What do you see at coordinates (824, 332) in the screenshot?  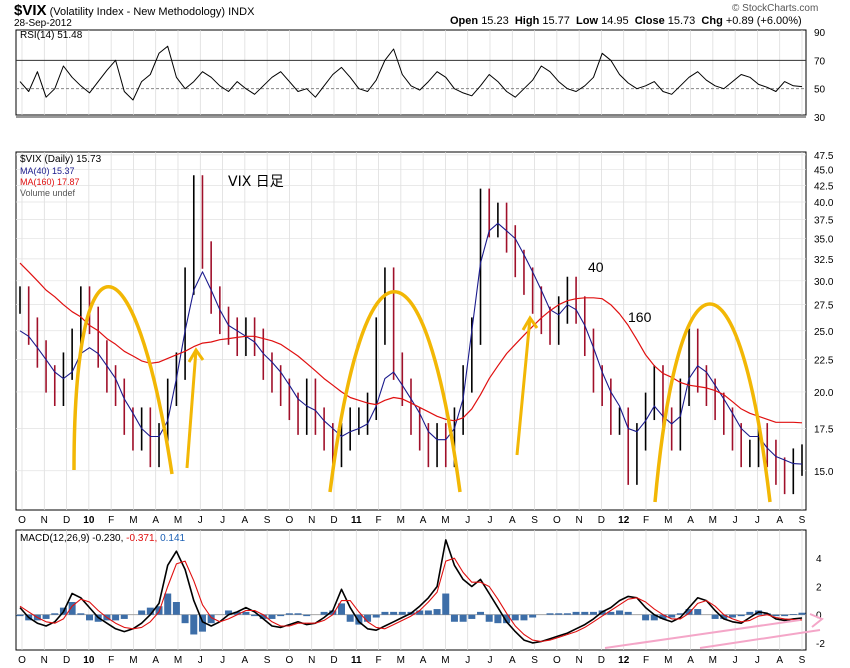 I see `price-y-tick: 25.0` at bounding box center [824, 332].